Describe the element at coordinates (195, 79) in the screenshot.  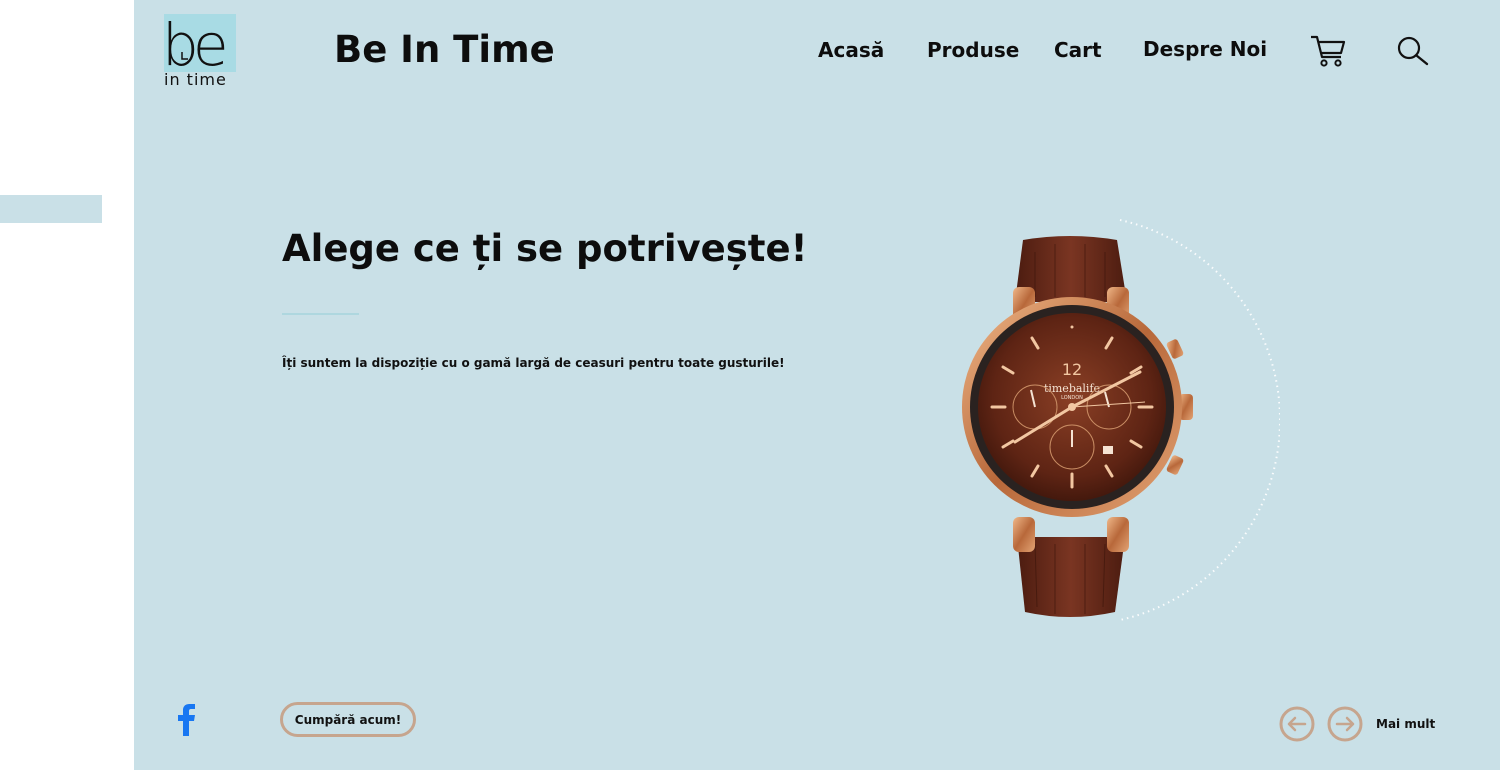
I see `logo-subtext: in time` at that location.